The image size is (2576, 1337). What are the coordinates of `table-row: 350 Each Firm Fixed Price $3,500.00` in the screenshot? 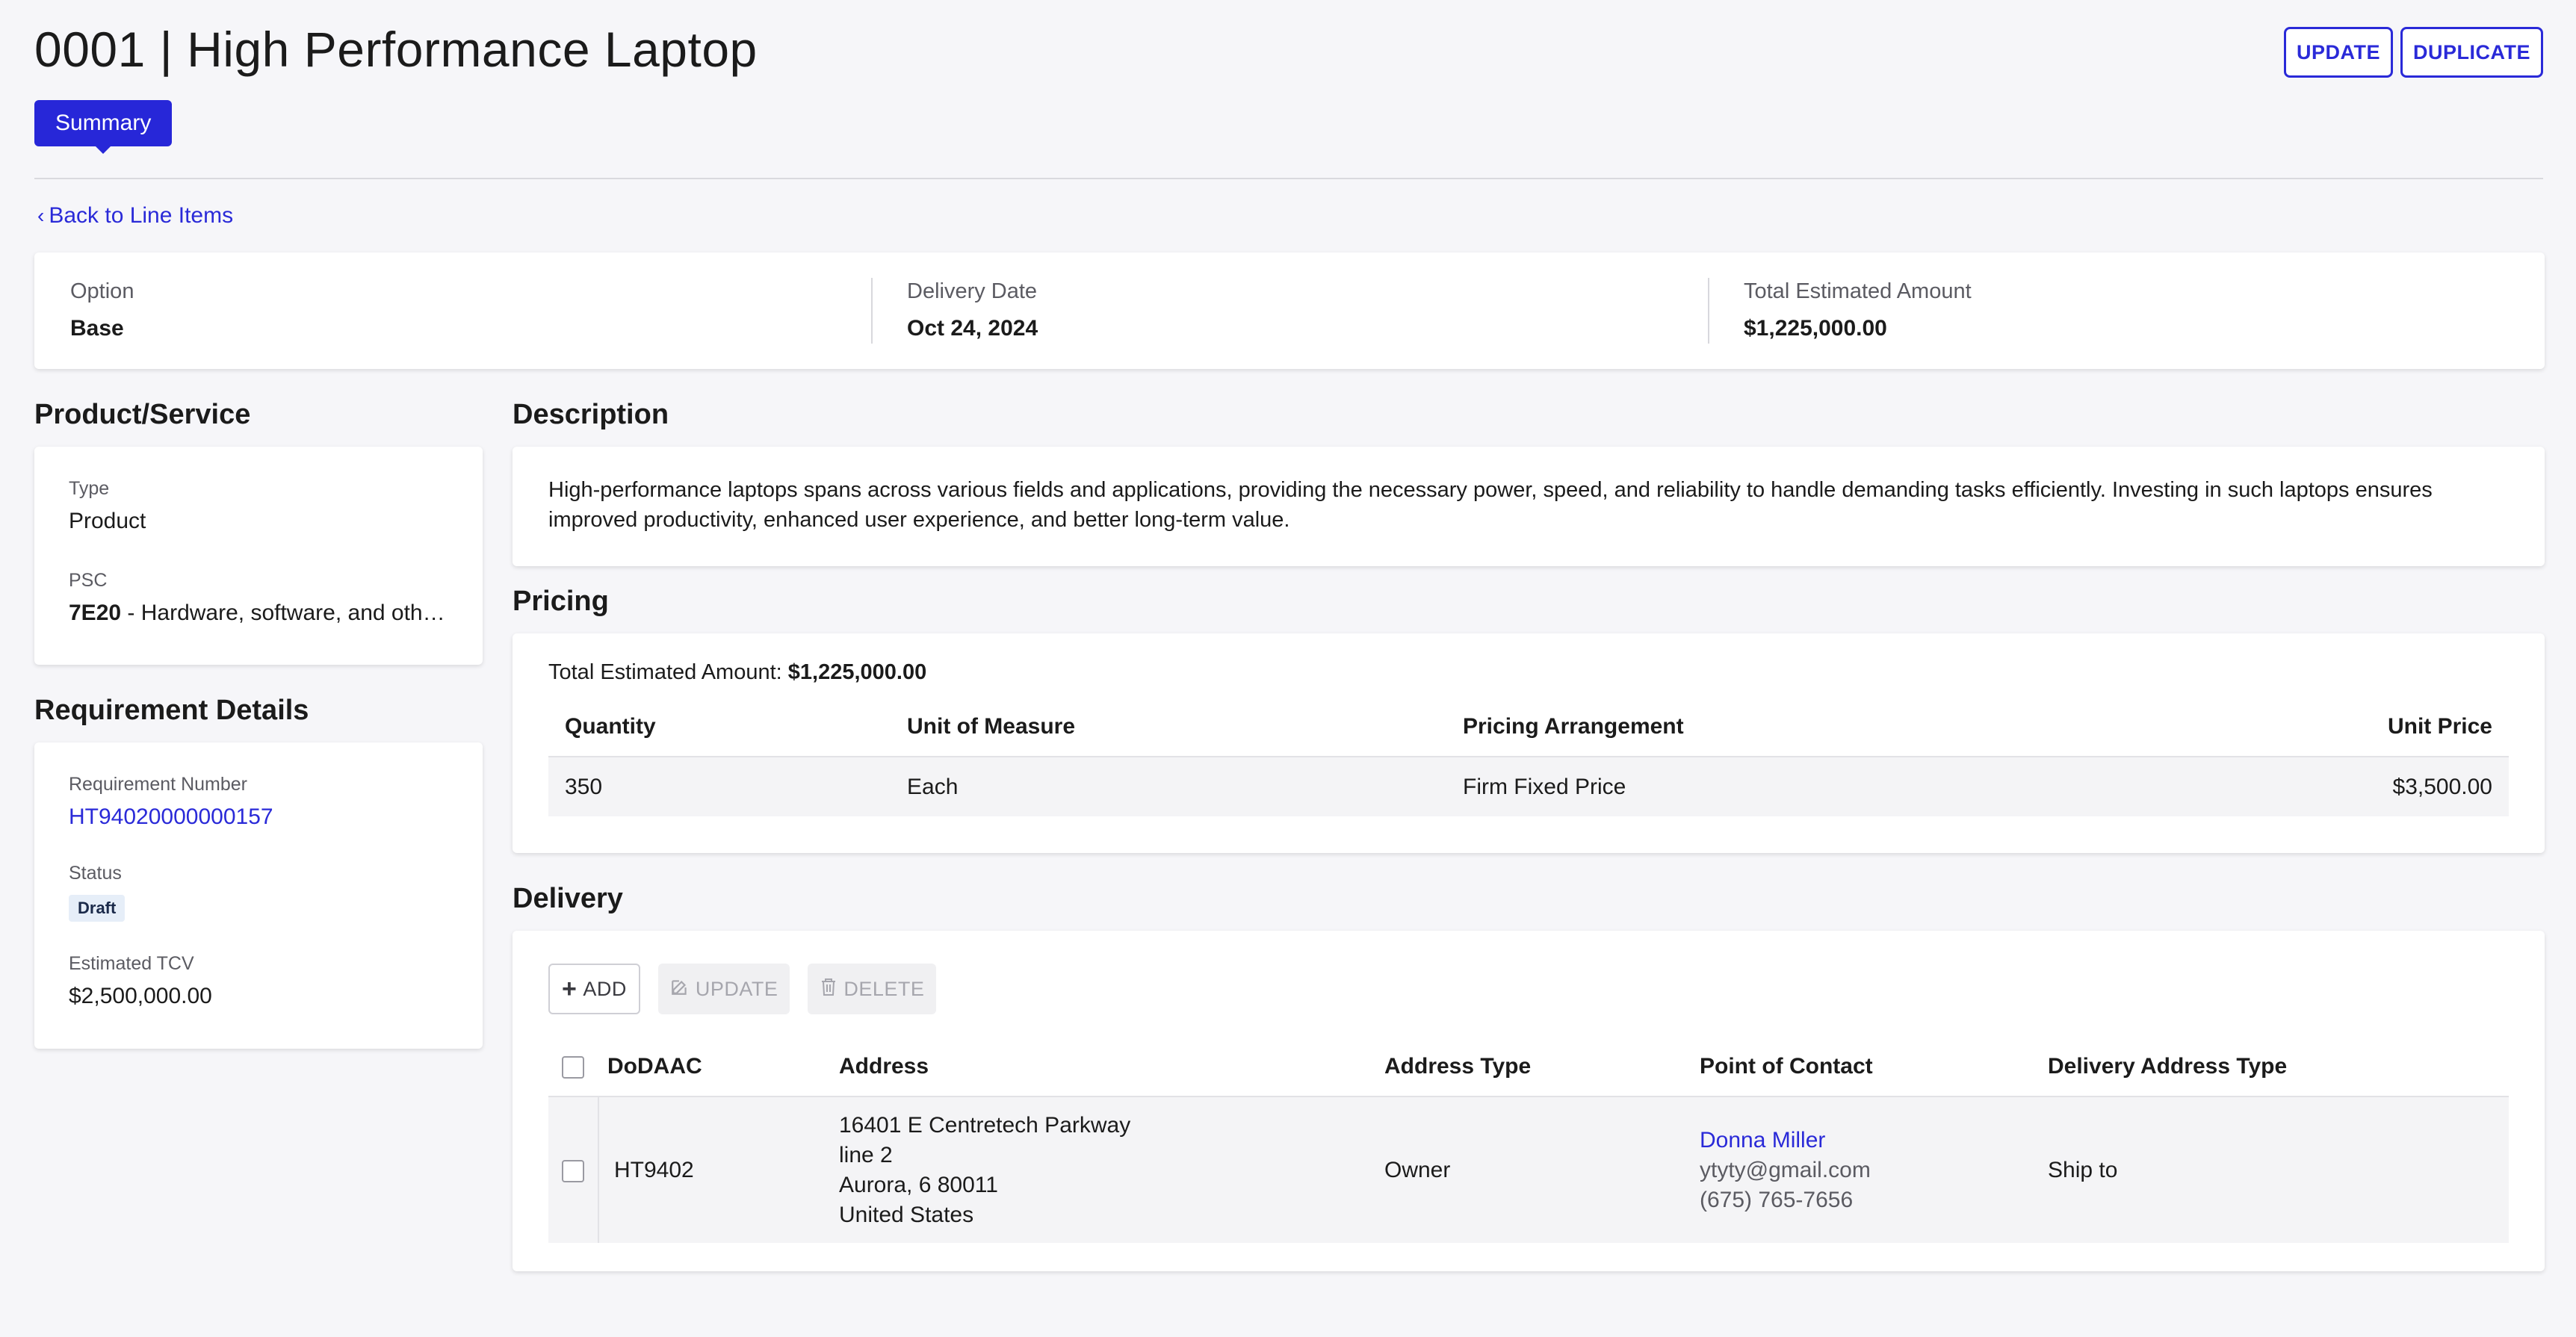 It's located at (1528, 786).